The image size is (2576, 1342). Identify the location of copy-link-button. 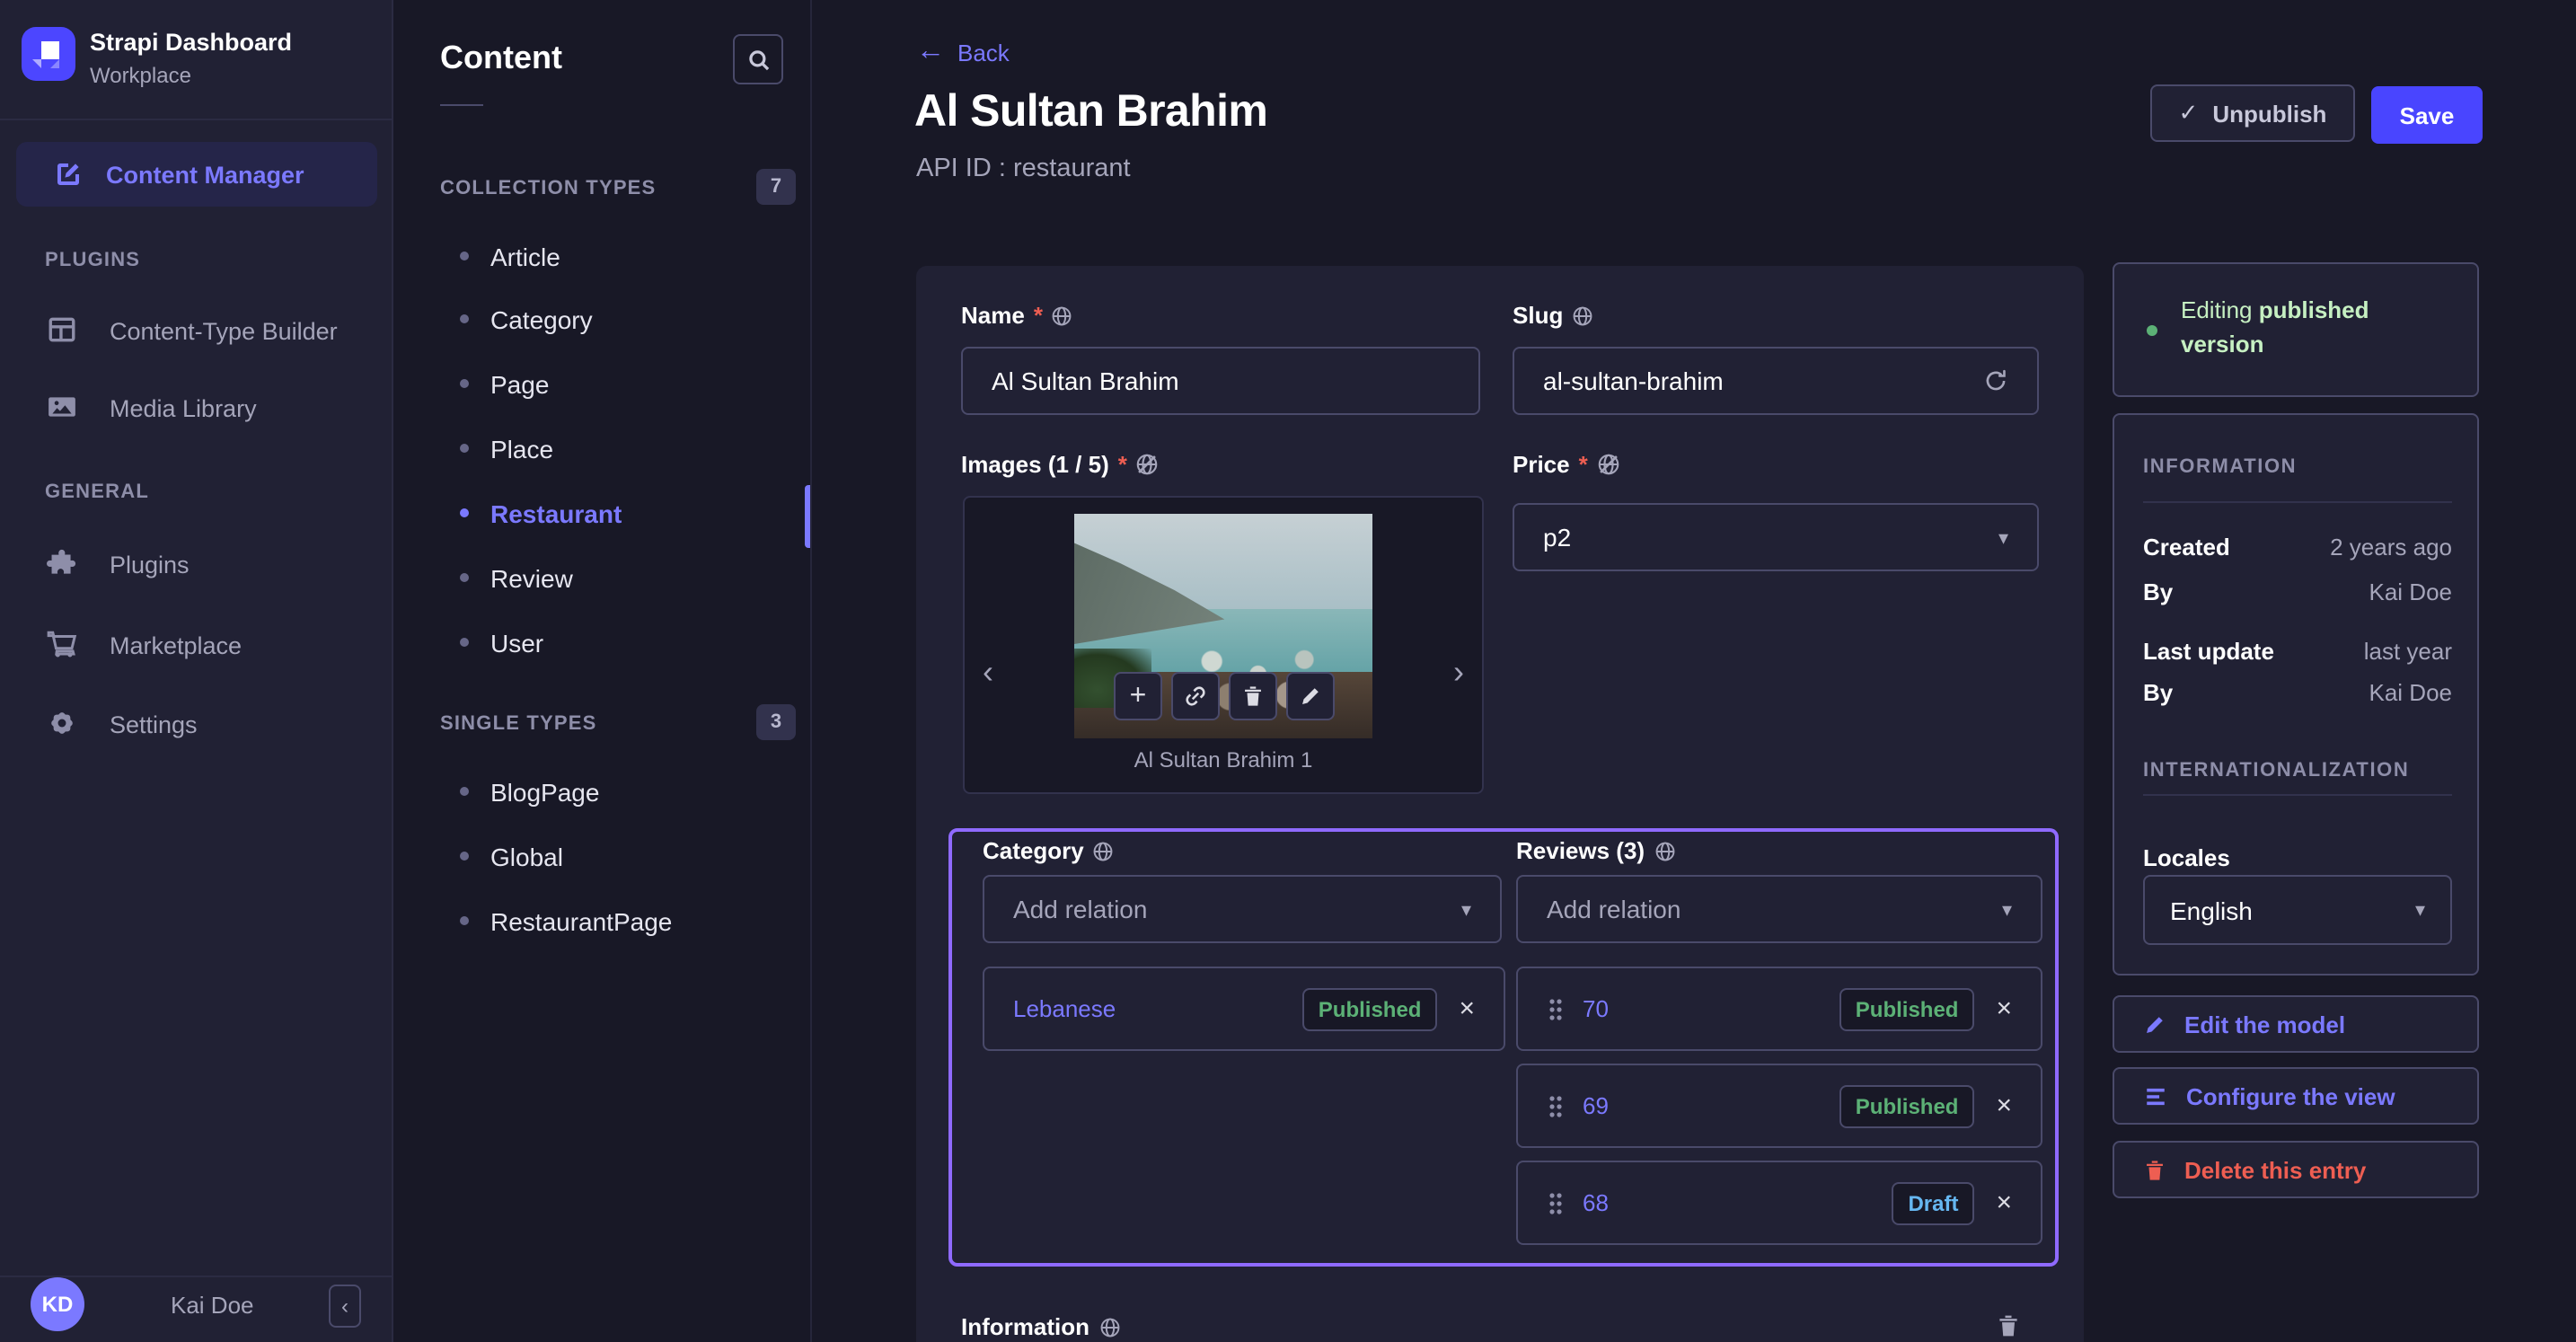
(1195, 696).